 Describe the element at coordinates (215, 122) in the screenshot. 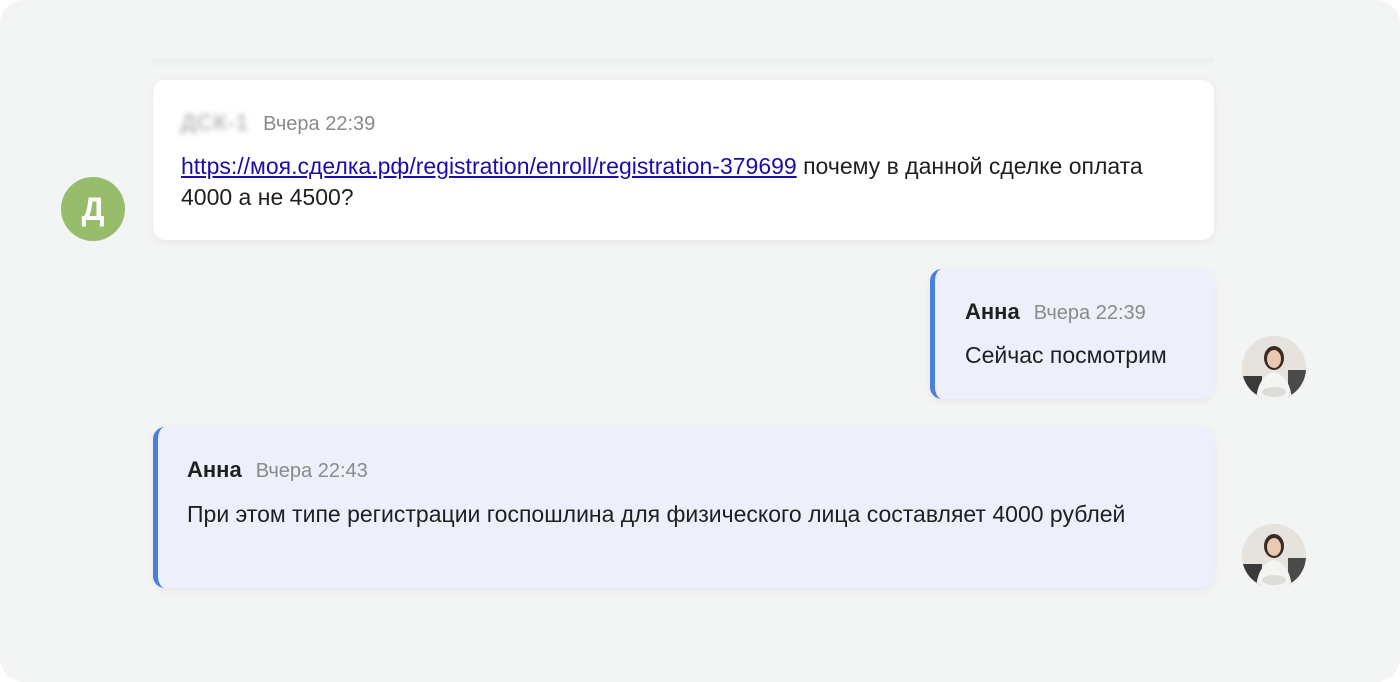

I see `client-author-name: ДСК-1` at that location.